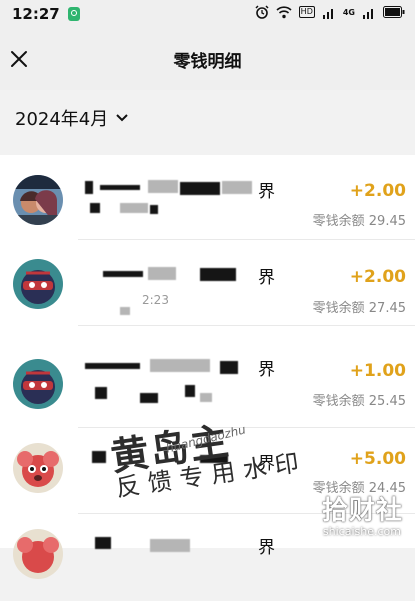  I want to click on transaction-time: 2:23, so click(155, 300).